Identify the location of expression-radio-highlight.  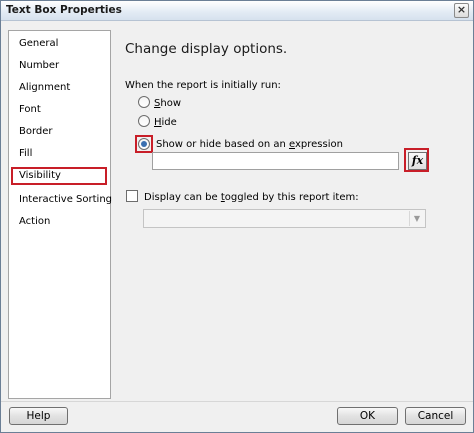
(144, 144).